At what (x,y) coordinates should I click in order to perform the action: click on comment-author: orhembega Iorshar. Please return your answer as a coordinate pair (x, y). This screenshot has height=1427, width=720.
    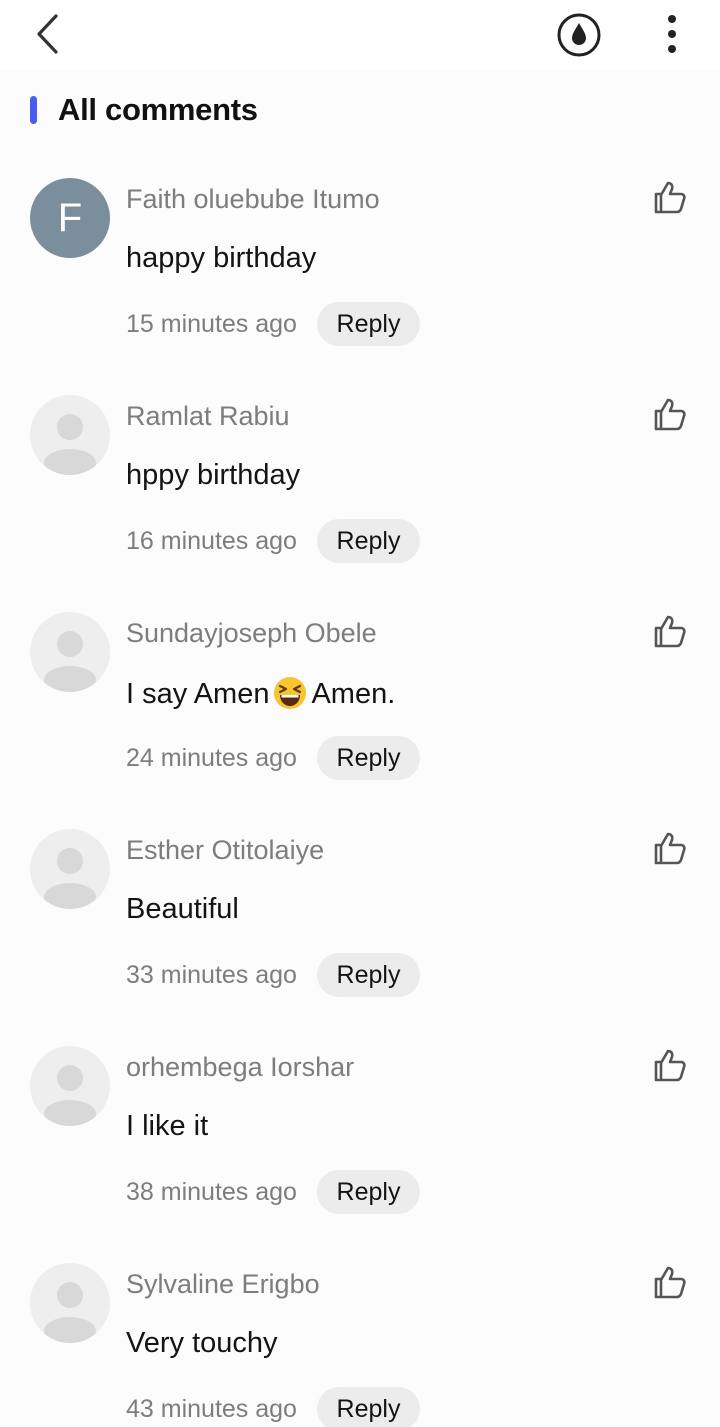
    Looking at the image, I should click on (240, 1067).